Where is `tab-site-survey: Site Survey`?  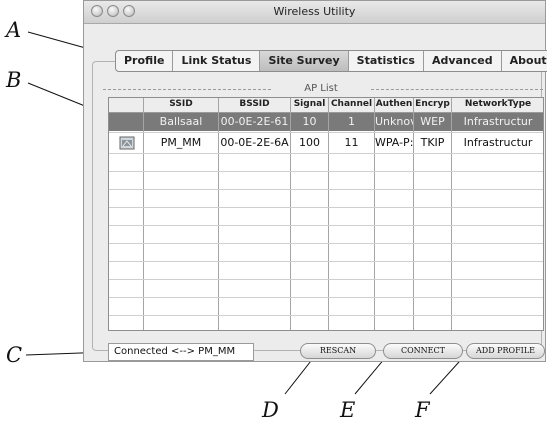 tab-site-survey: Site Survey is located at coordinates (304, 61).